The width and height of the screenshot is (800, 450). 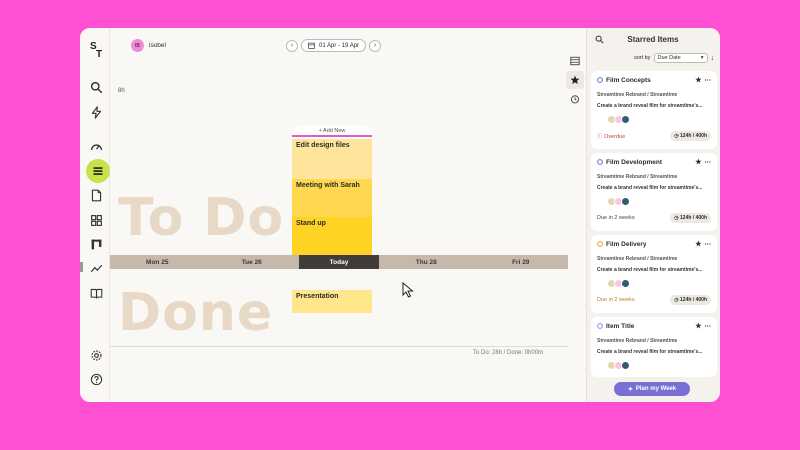 I want to click on panel-header: Starred Items, so click(x=653, y=39).